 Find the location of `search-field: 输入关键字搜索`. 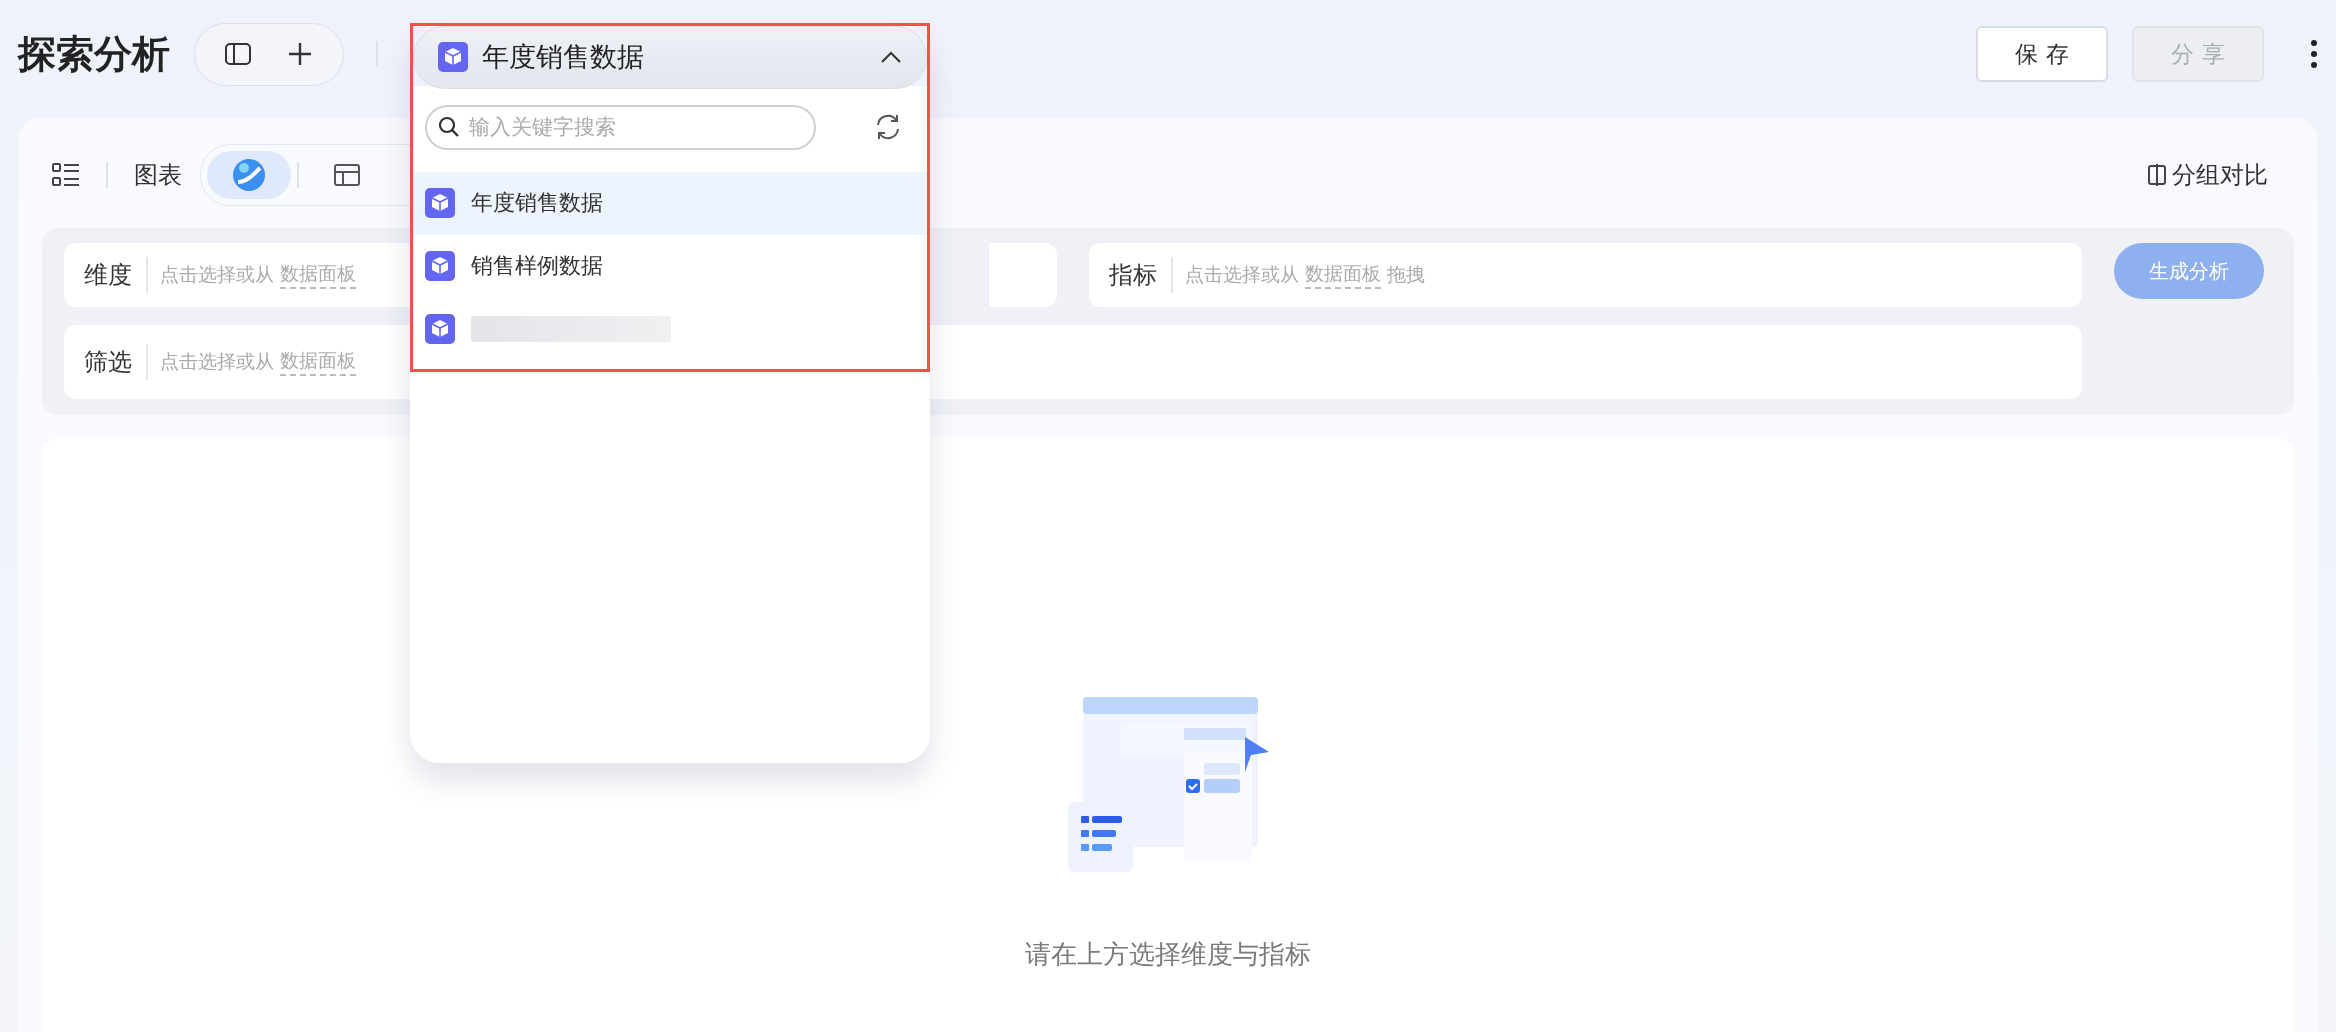

search-field: 输入关键字搜索 is located at coordinates (620, 127).